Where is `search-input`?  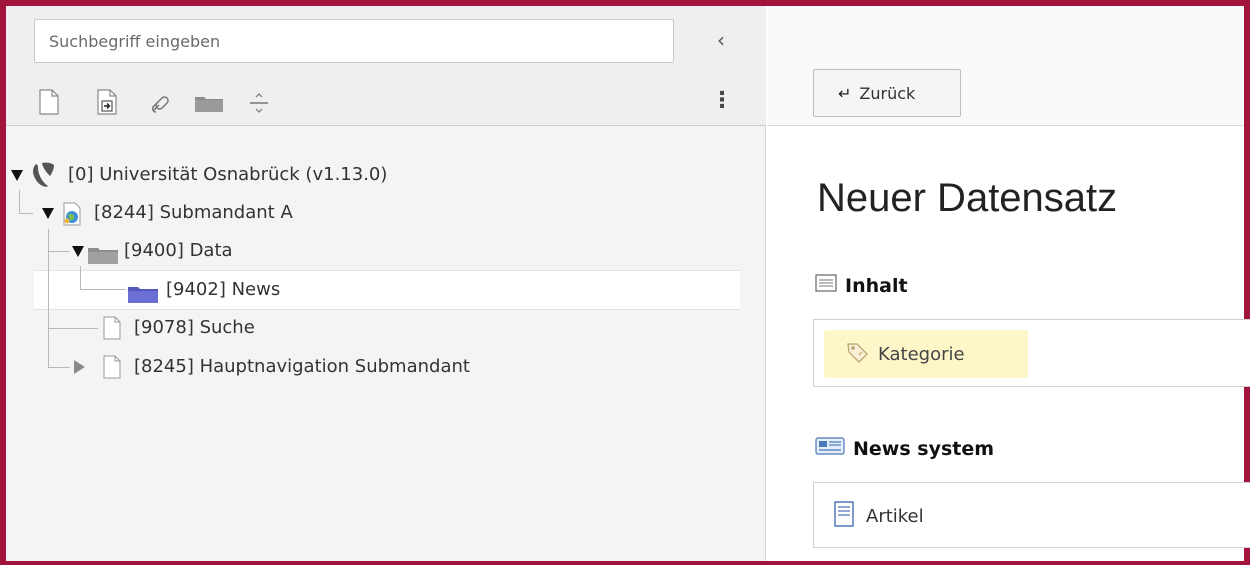
search-input is located at coordinates (354, 41).